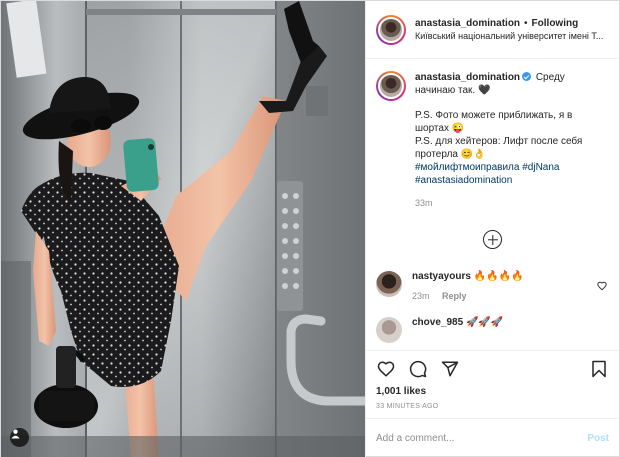  What do you see at coordinates (492, 330) in the screenshot?
I see `comment-item: chove_985 🚀🚀🚀` at bounding box center [492, 330].